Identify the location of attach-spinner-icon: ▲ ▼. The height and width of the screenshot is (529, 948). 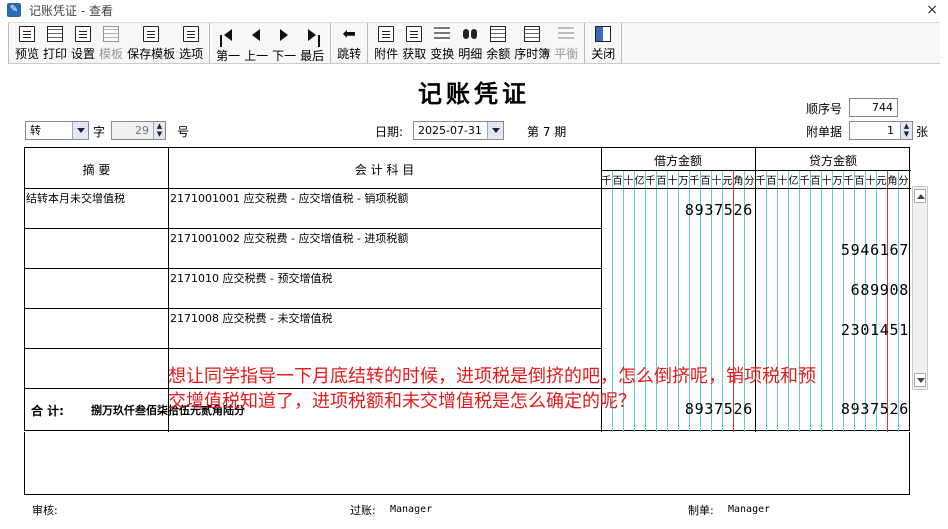
(906, 130).